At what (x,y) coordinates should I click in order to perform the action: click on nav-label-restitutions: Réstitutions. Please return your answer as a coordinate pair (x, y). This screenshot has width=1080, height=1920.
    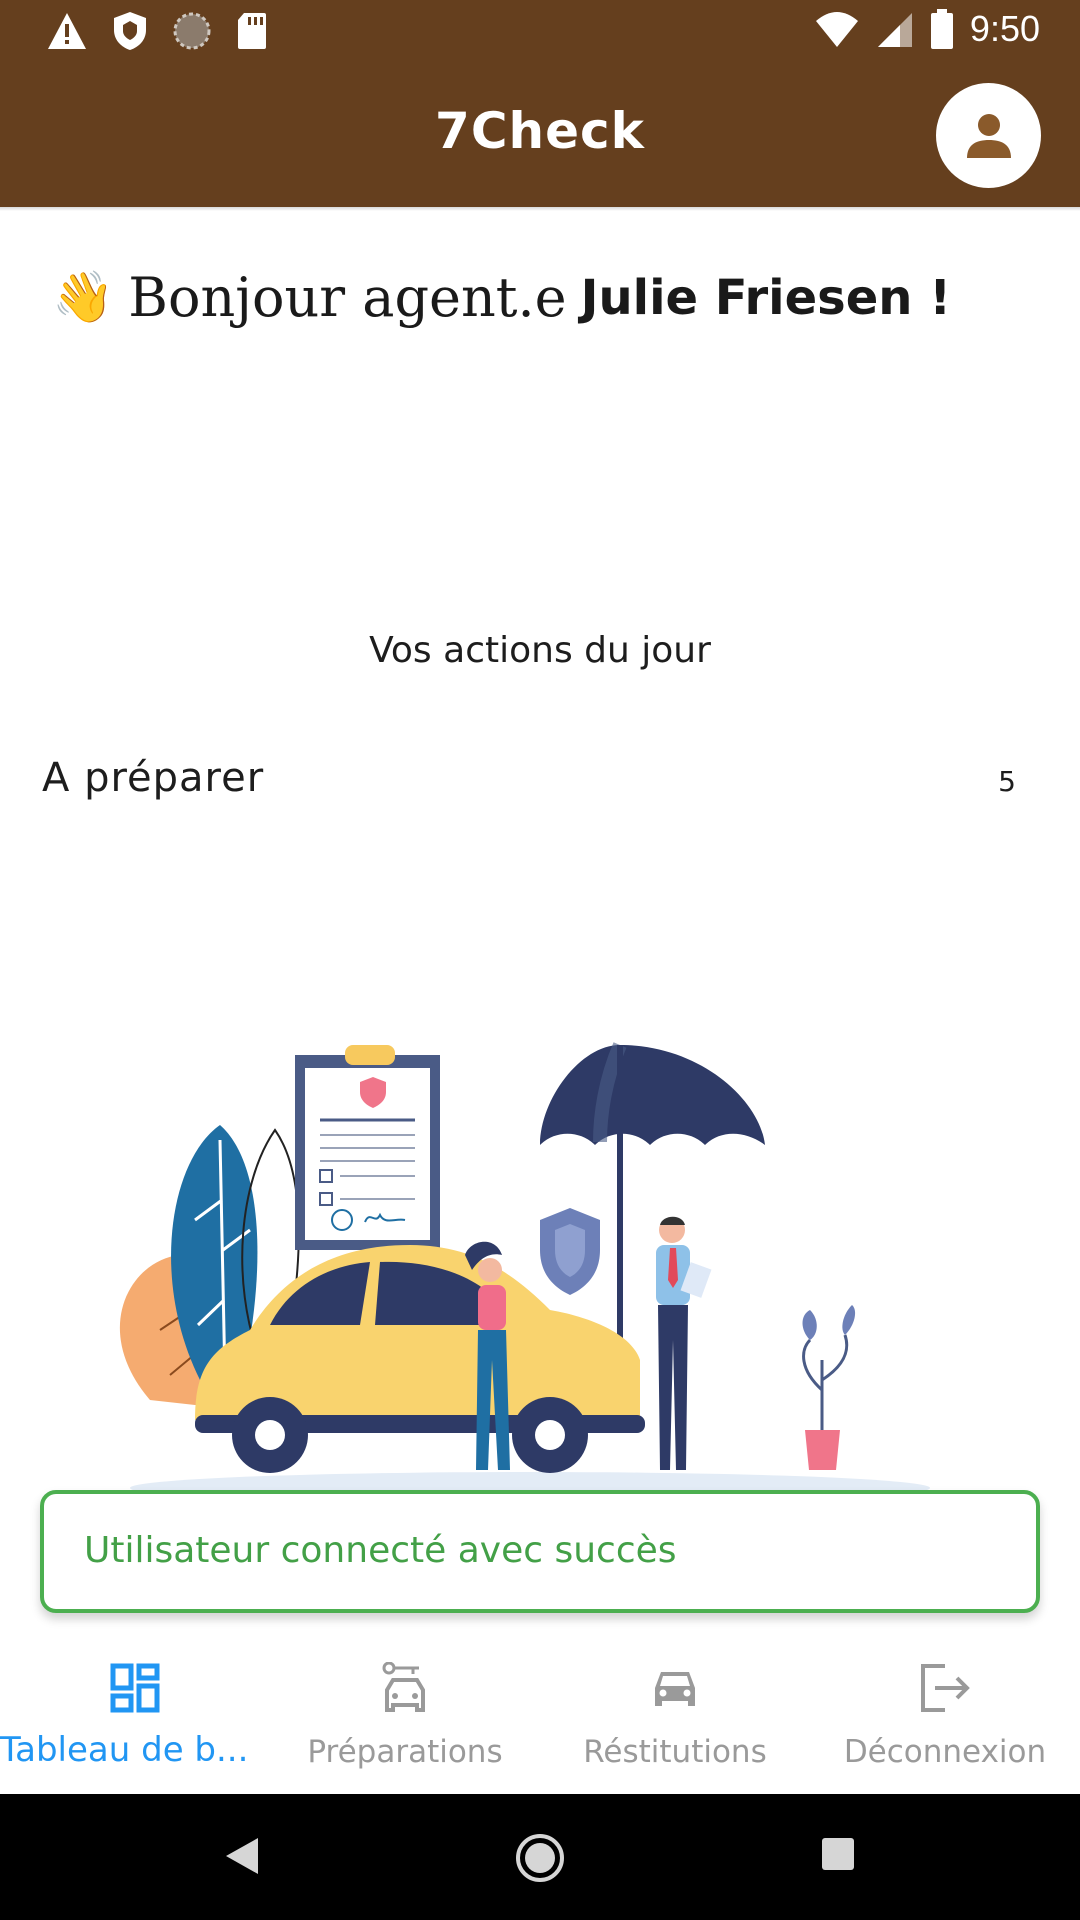
    Looking at the image, I should click on (675, 1752).